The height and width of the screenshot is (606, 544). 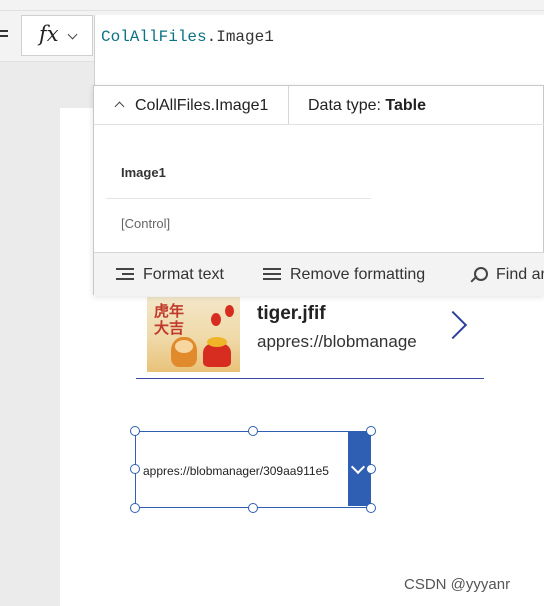 I want to click on gallery-item-title: tiger.jfif, so click(x=291, y=313).